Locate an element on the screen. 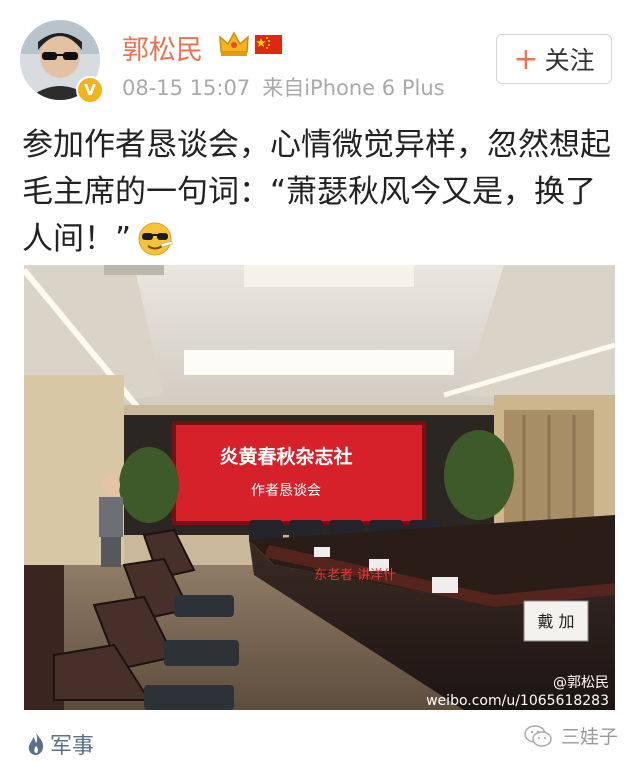 Image resolution: width=640 pixels, height=761 pixels. wechat-account-mark: 三娃子 is located at coordinates (570, 735).